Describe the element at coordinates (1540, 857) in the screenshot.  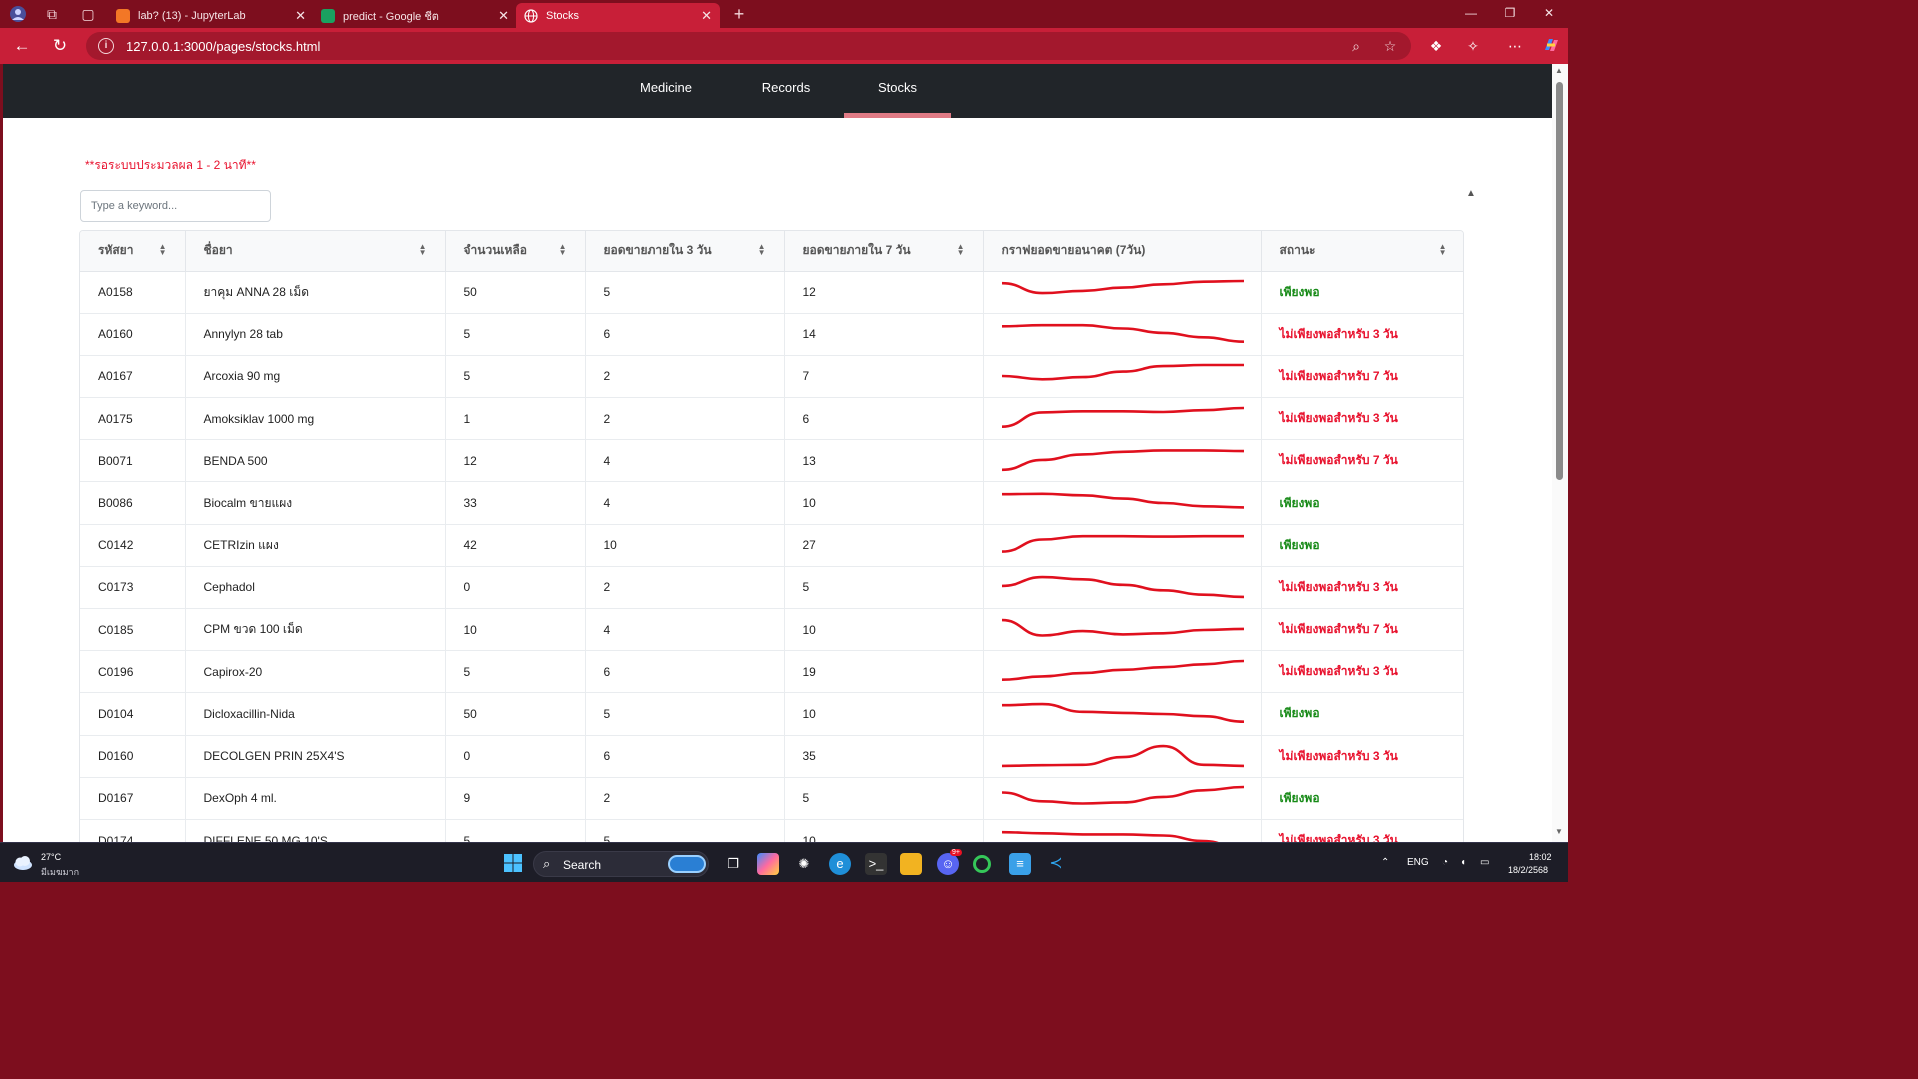
I see `clock-time: 18:02` at that location.